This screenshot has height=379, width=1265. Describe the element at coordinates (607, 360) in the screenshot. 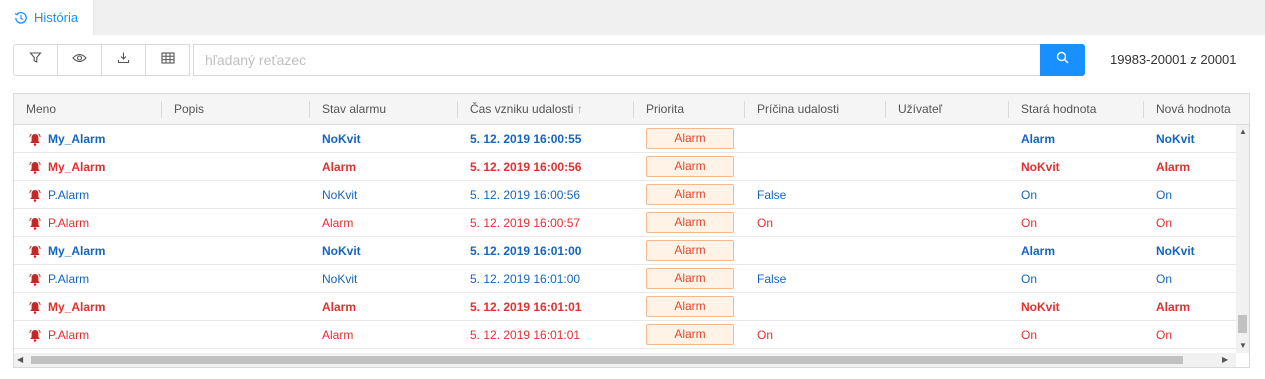

I see `horizontal-scroll-thumb` at that location.